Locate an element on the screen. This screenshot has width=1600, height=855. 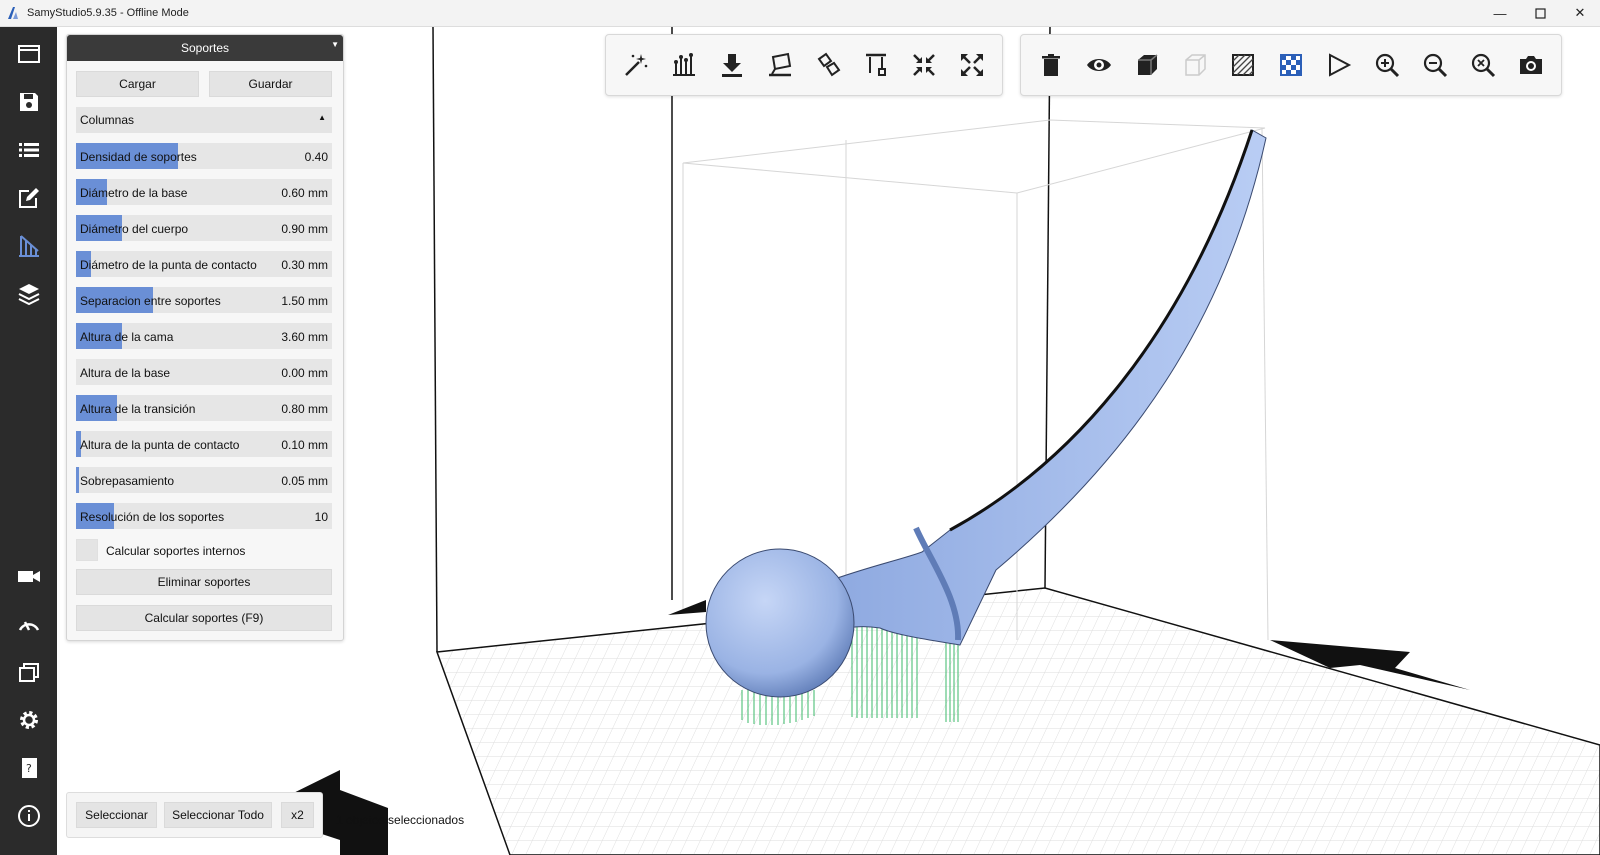
param-label: Diámetro del cuerpo is located at coordinates (134, 229).